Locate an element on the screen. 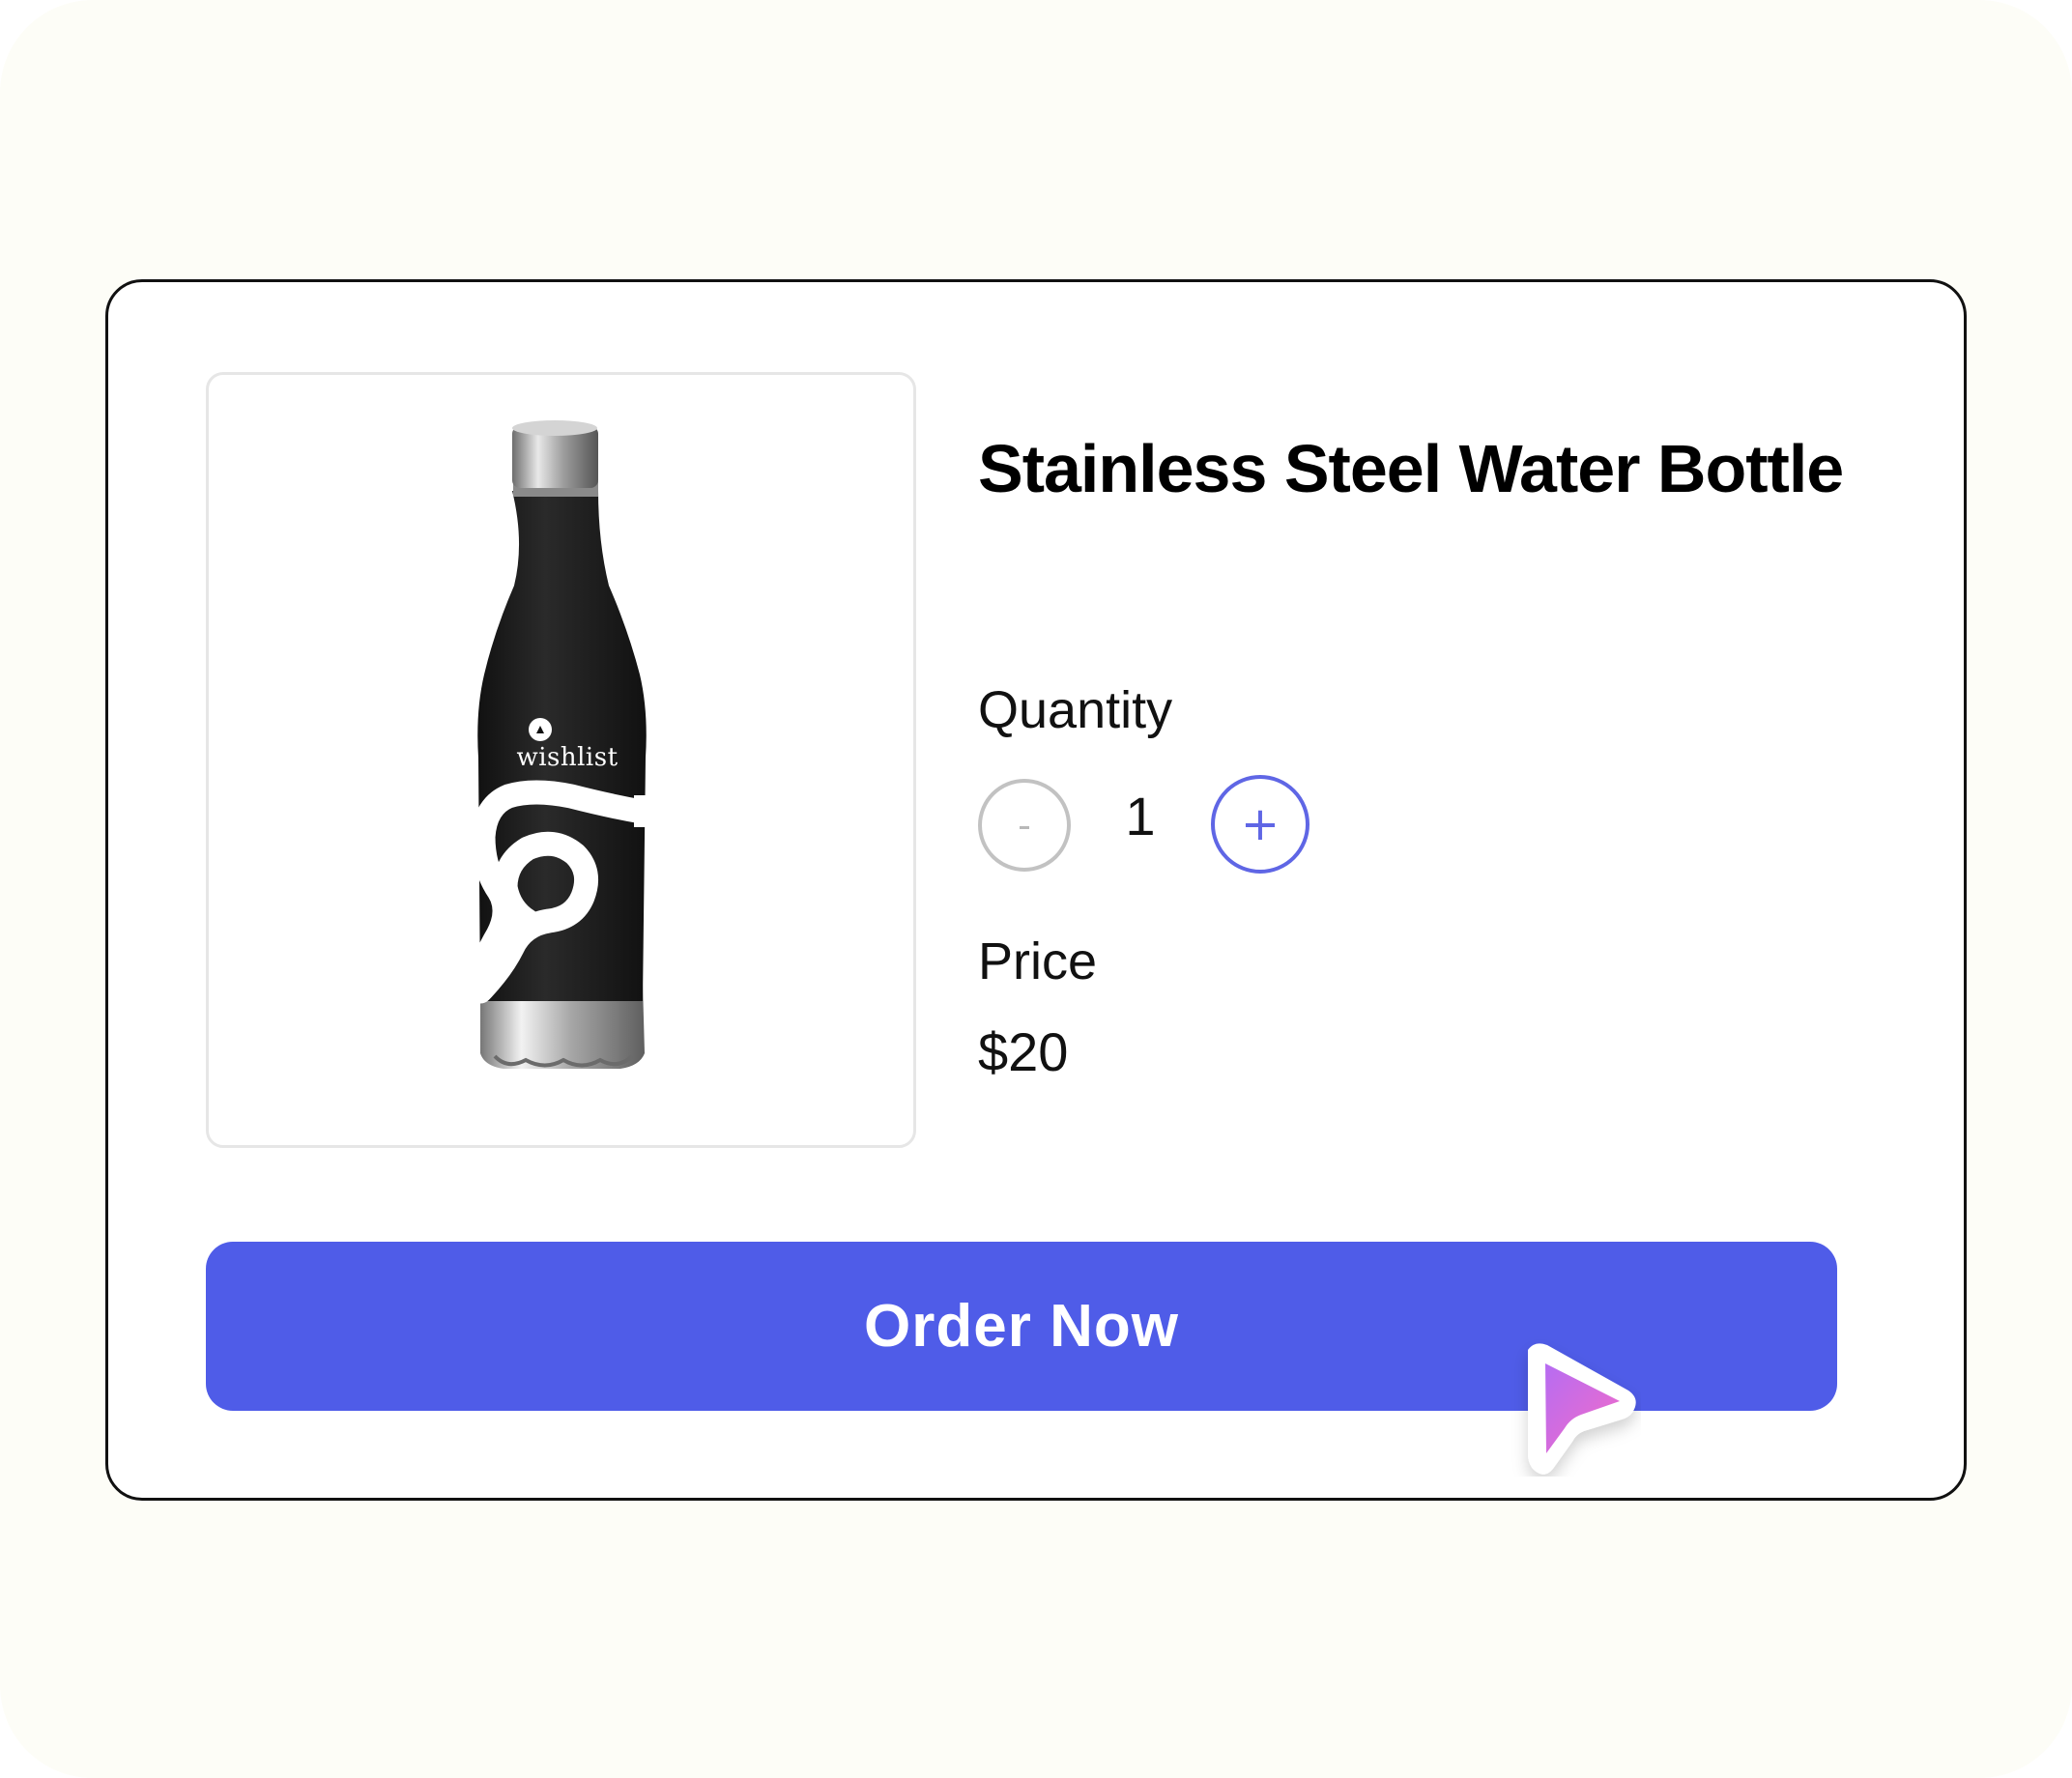 This screenshot has height=1778, width=2072. quantity-decrement-button: - is located at coordinates (1024, 826).